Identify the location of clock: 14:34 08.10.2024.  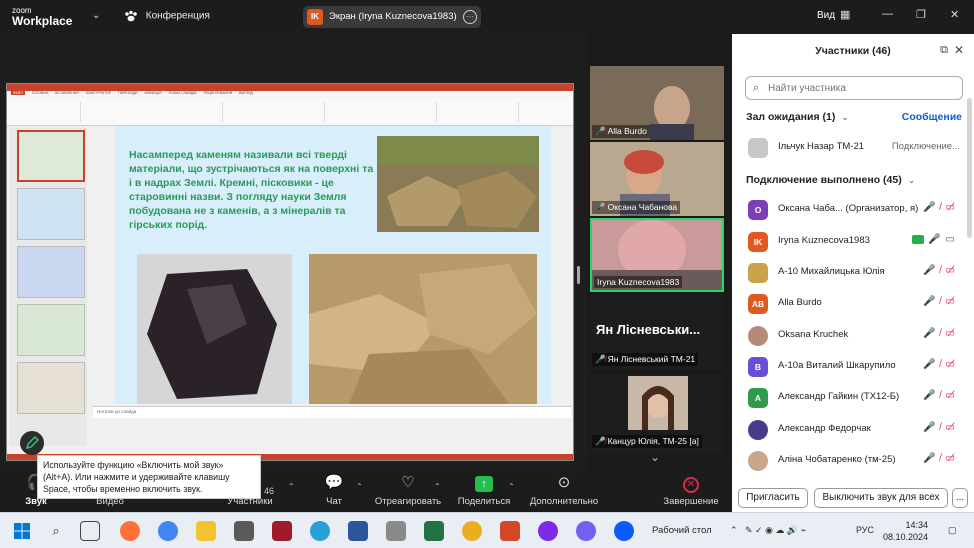
(904, 531).